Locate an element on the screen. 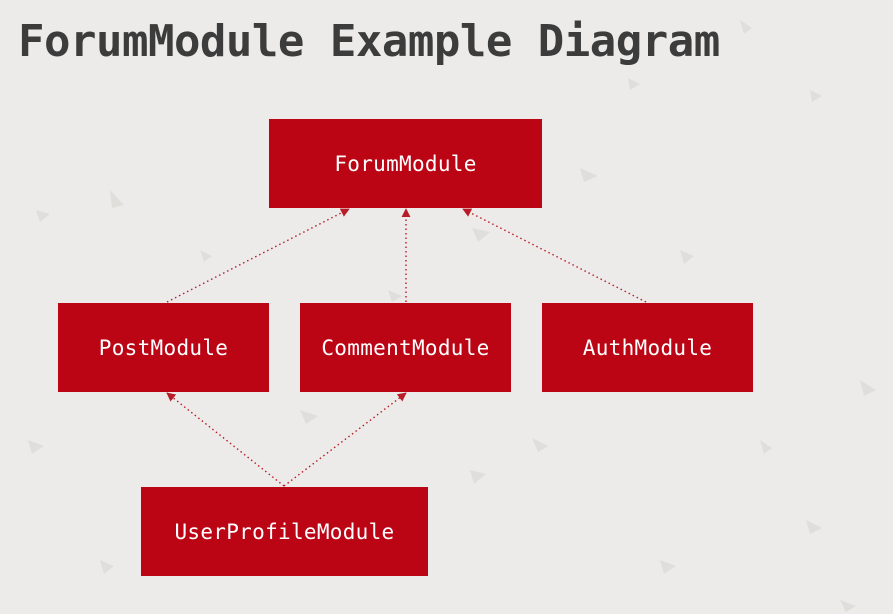  node-label: UserProfileModule is located at coordinates (284, 531).